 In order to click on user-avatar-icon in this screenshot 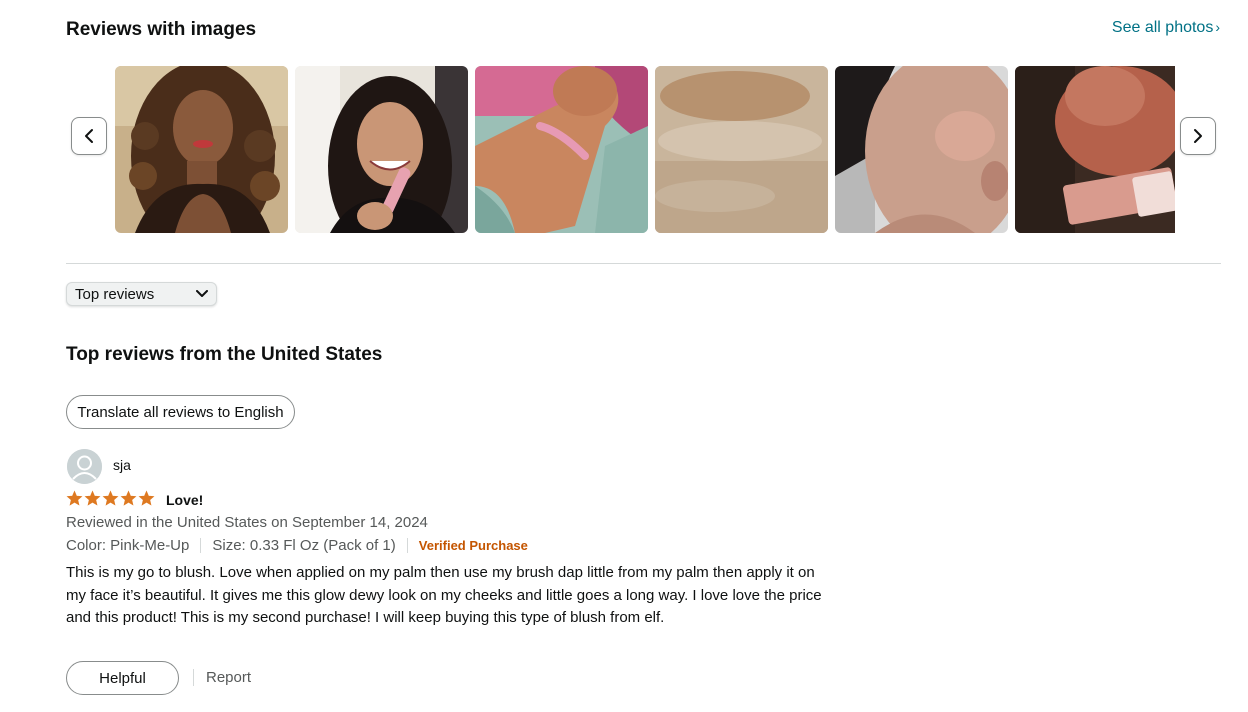, I will do `click(84, 466)`.